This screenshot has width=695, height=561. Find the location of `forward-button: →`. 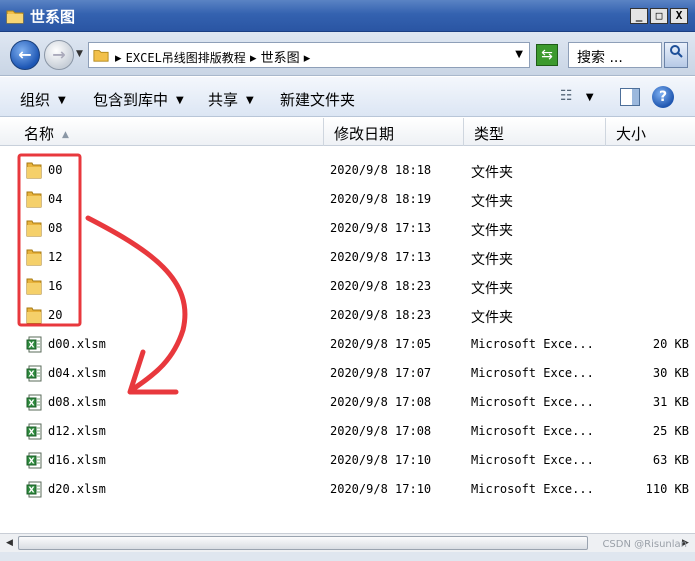

forward-button: → is located at coordinates (59, 55).